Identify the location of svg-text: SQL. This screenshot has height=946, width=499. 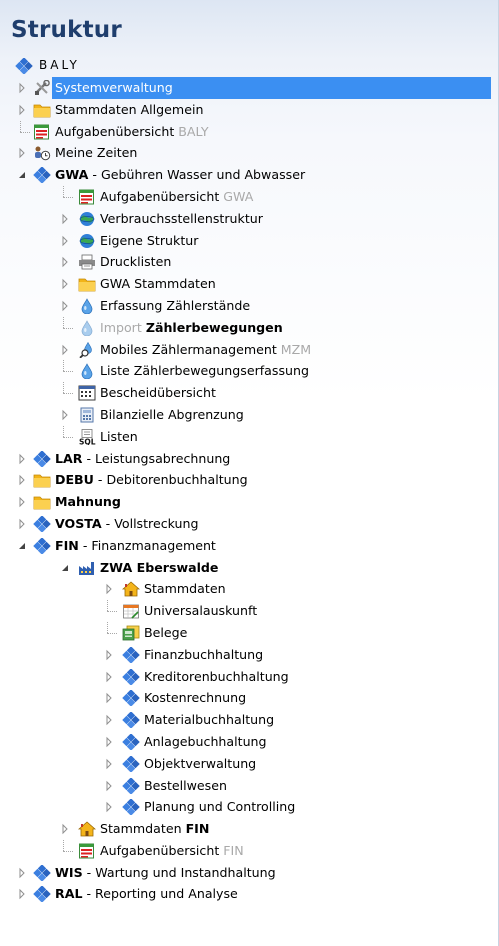
(87, 441).